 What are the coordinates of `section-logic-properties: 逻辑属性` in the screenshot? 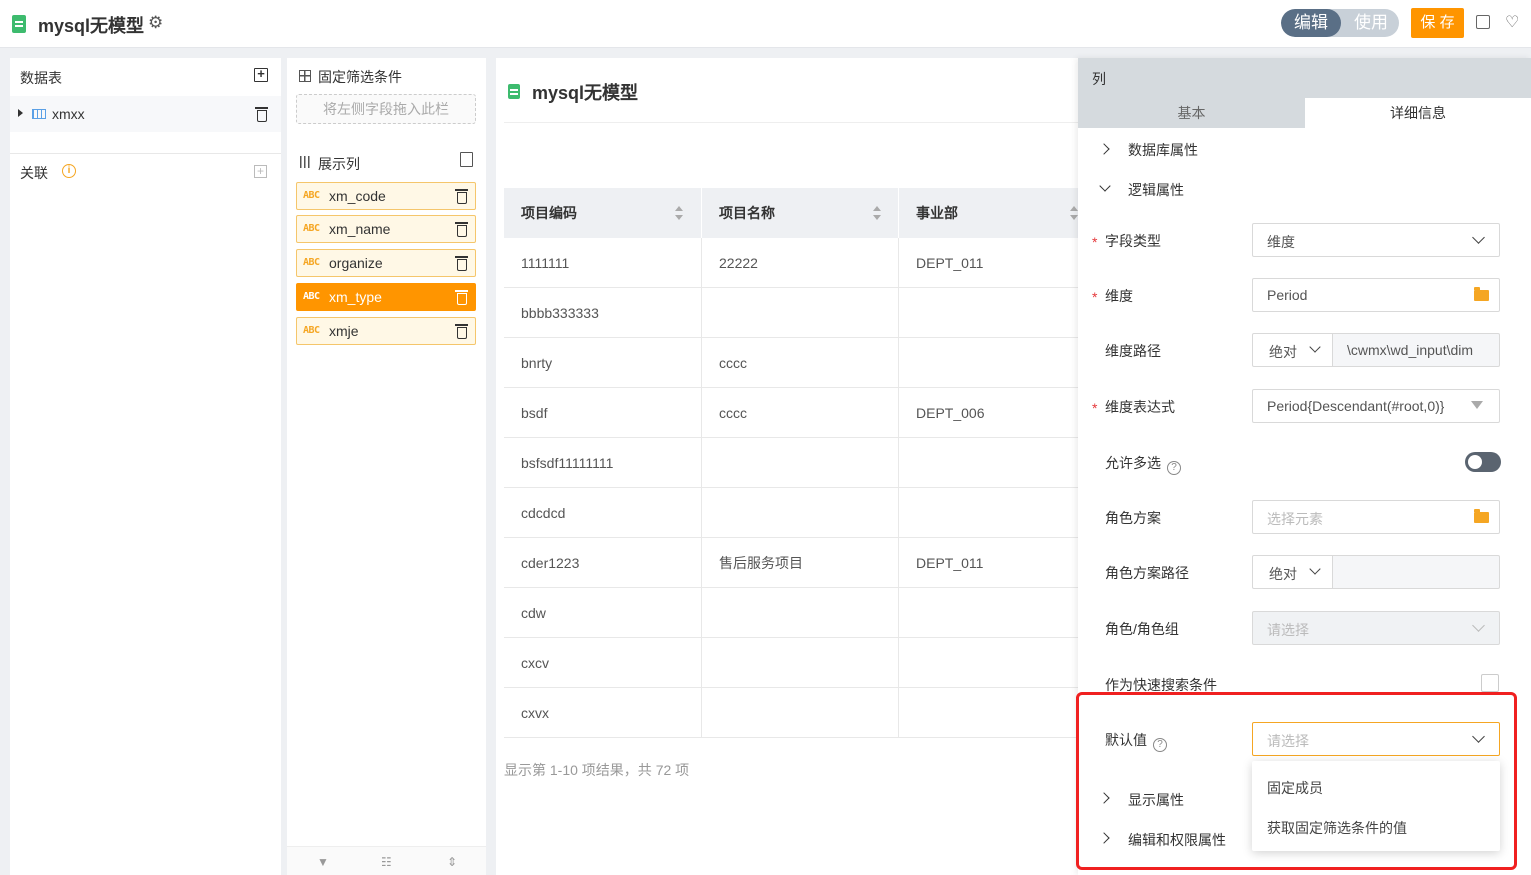 It's located at (1156, 190).